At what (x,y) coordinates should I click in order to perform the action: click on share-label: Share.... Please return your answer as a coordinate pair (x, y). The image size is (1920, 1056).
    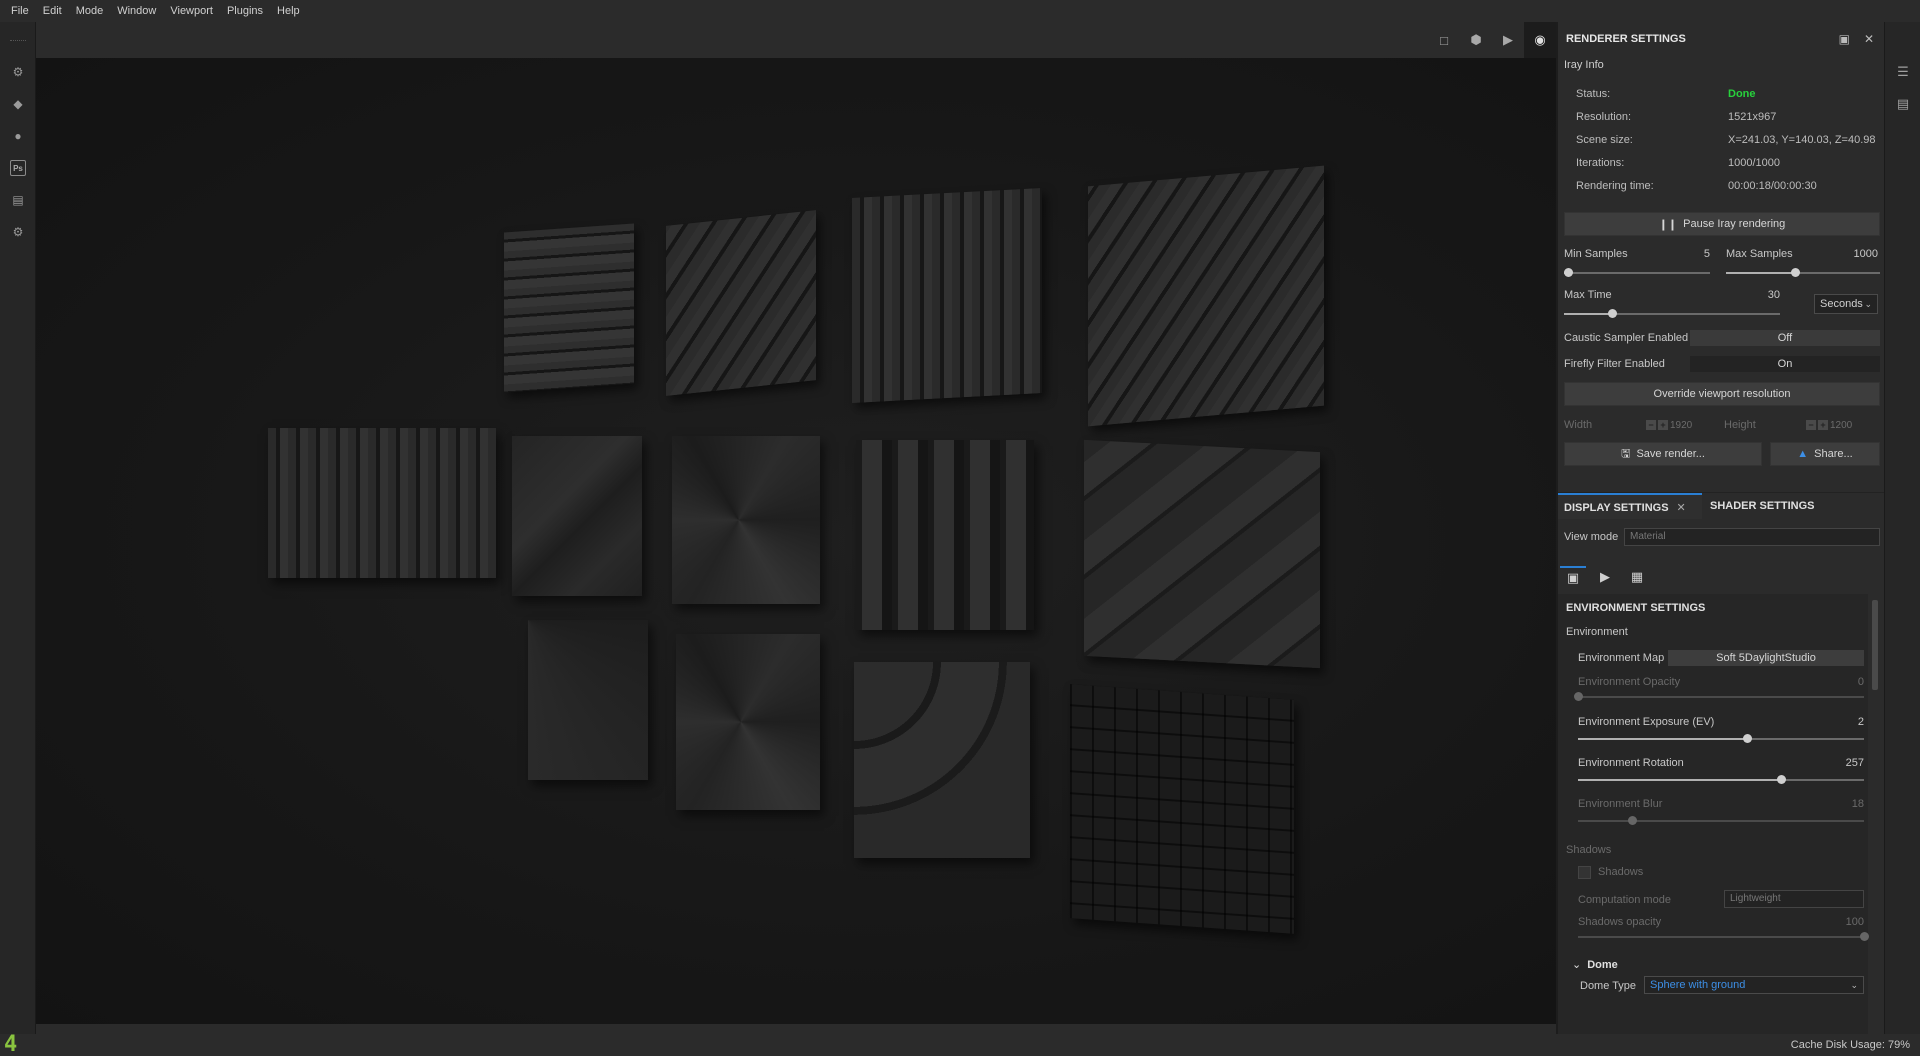
    Looking at the image, I should click on (1833, 454).